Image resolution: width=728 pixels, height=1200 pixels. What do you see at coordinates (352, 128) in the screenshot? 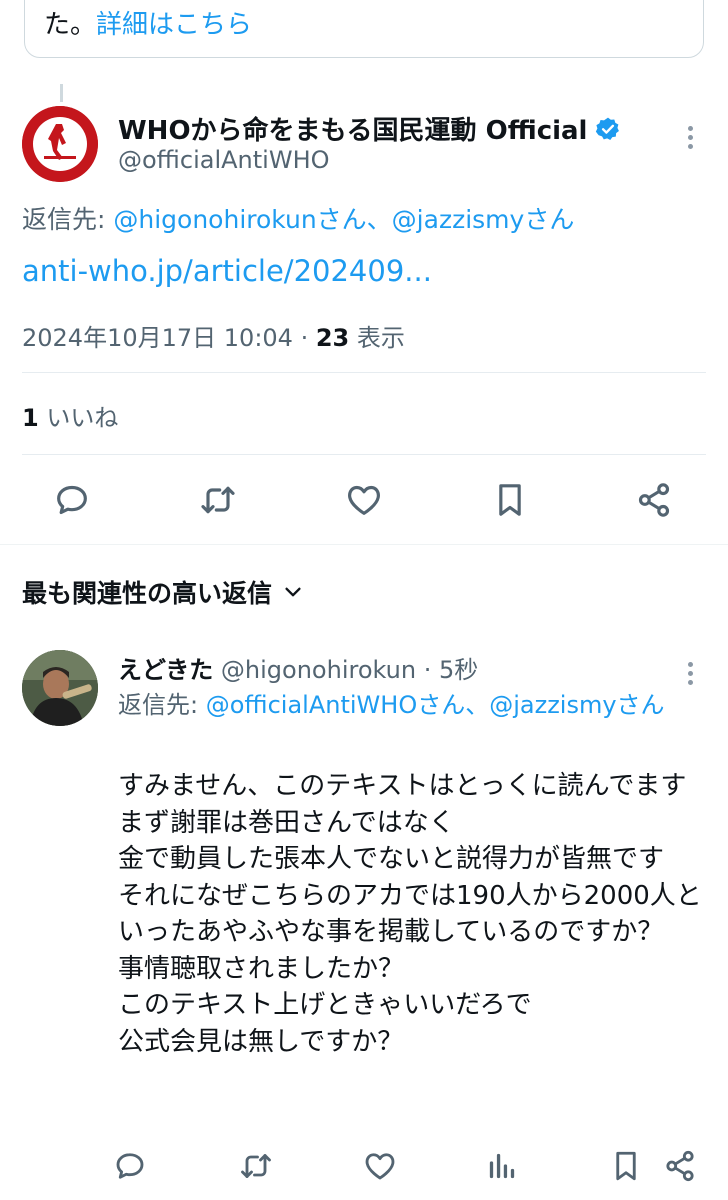
I see `author-display-name: WHOから命をまもる国民運動 Official` at bounding box center [352, 128].